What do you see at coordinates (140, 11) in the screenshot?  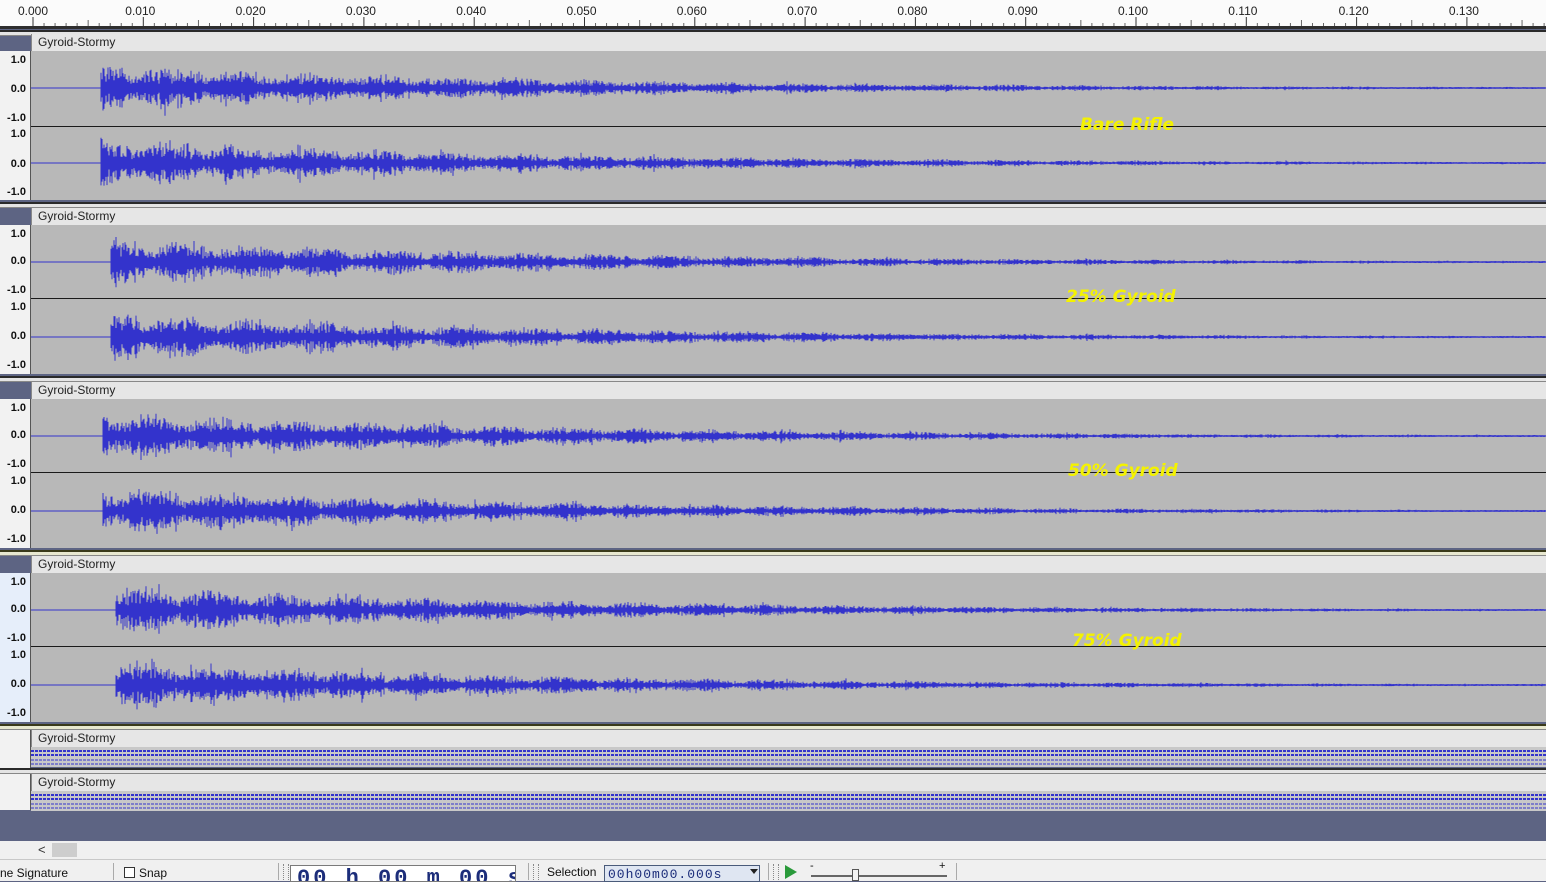 I see `ruler-tick-label: 0.010` at bounding box center [140, 11].